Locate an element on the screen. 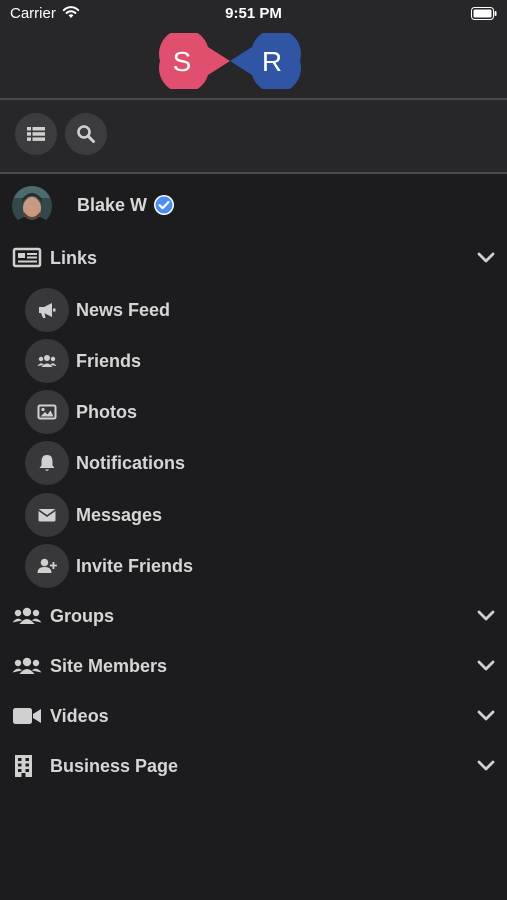 The width and height of the screenshot is (507, 900). section-links: Links is located at coordinates (253, 258).